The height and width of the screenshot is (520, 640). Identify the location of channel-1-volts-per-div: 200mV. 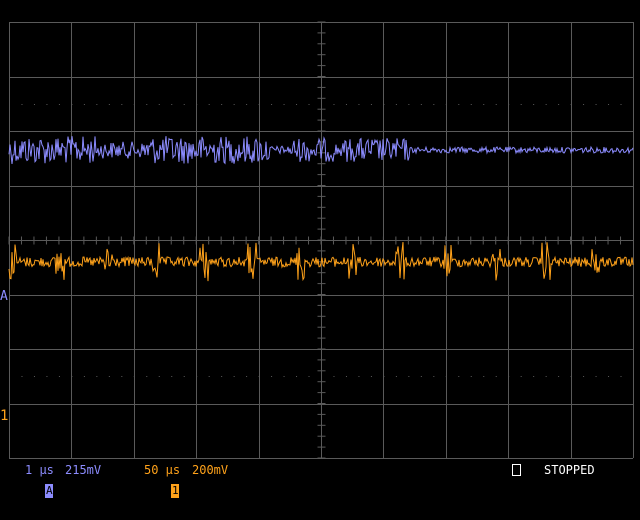
(210, 470).